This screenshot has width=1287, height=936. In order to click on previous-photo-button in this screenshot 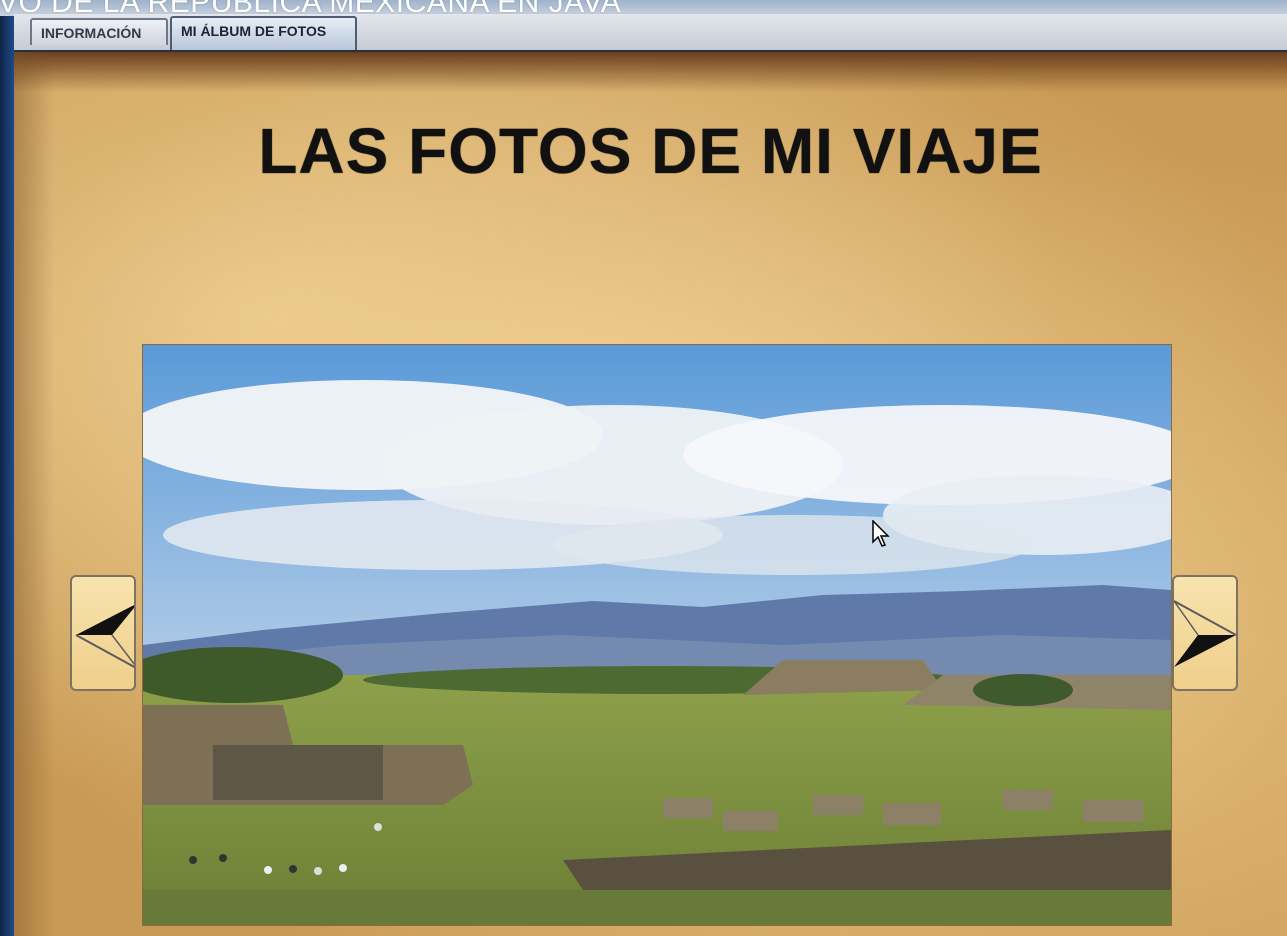, I will do `click(103, 633)`.